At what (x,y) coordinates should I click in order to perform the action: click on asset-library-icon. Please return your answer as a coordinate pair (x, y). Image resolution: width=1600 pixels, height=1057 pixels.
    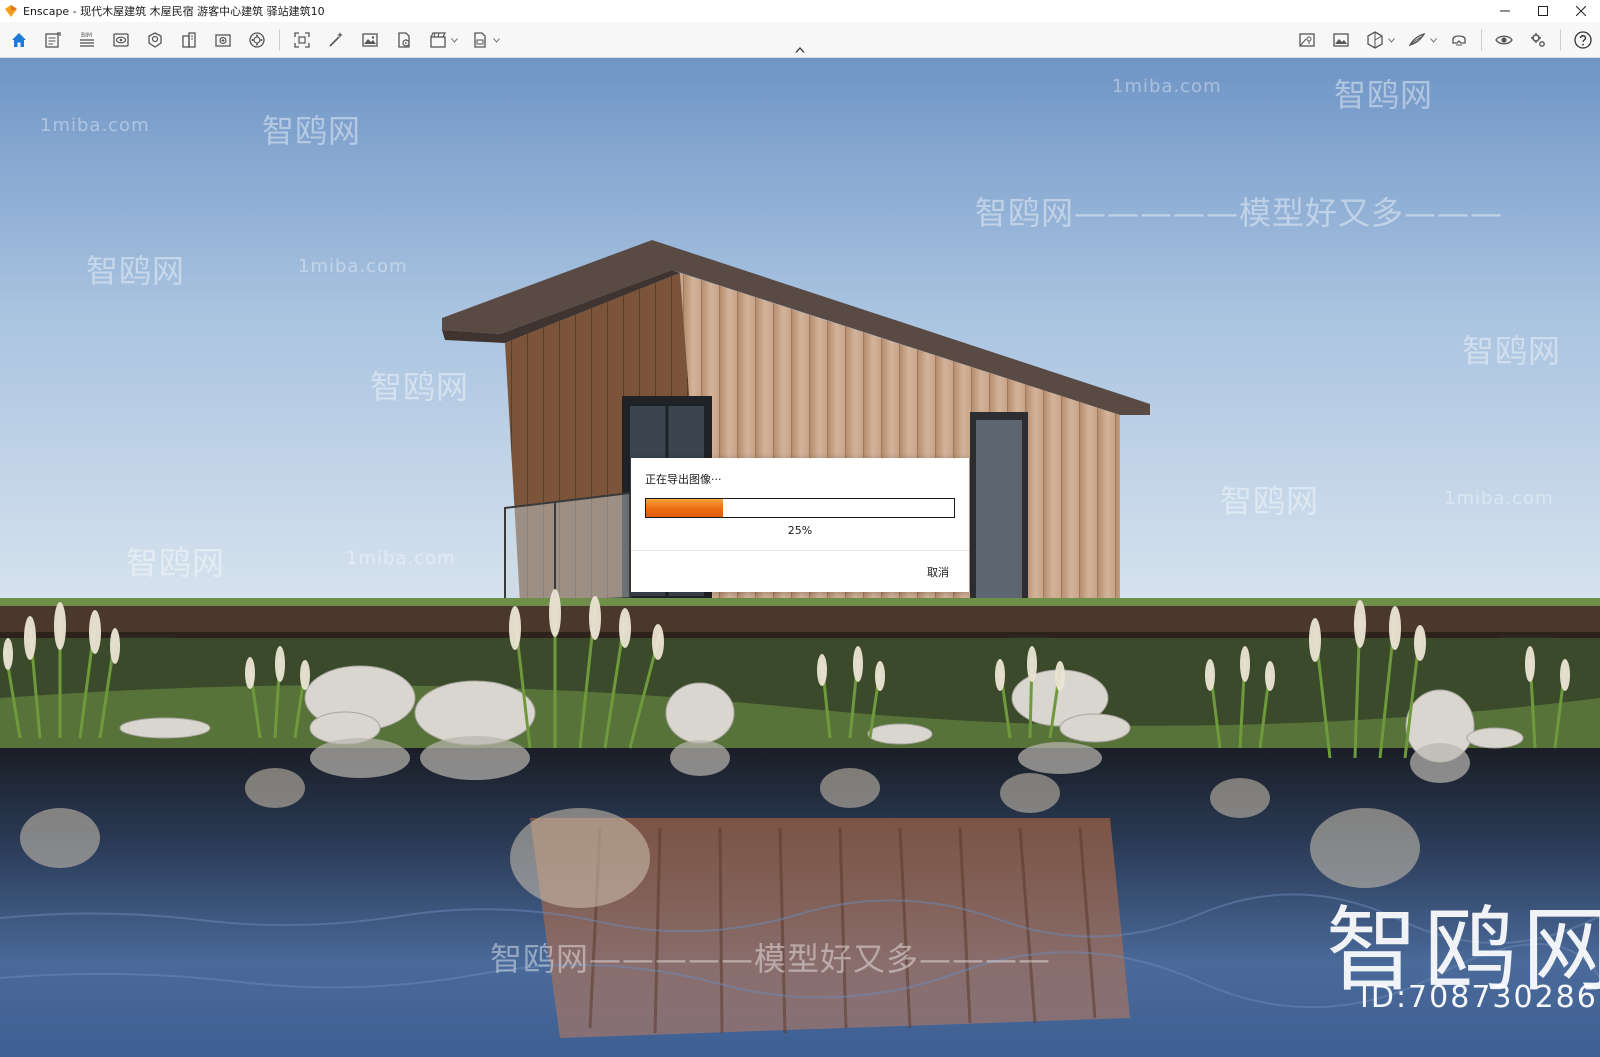
    Looking at the image, I should click on (223, 40).